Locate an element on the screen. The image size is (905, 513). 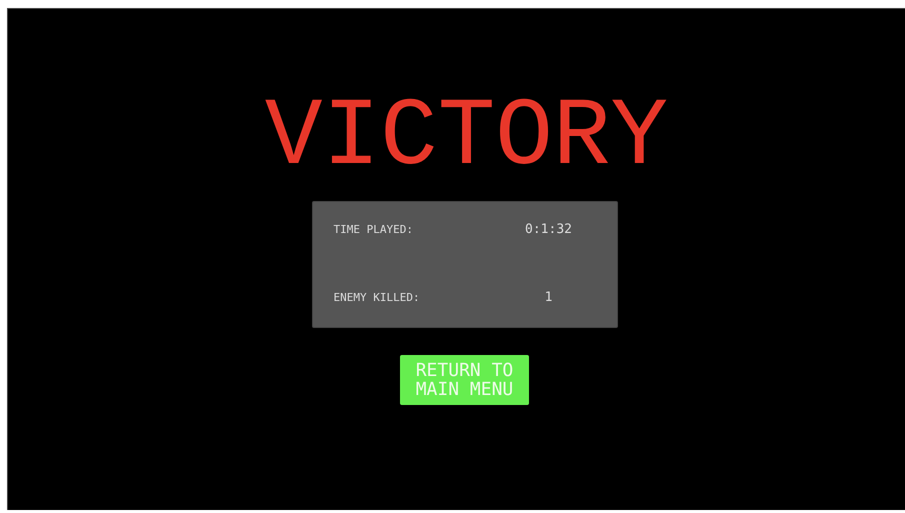
victory-title: VICTORY is located at coordinates (466, 138).